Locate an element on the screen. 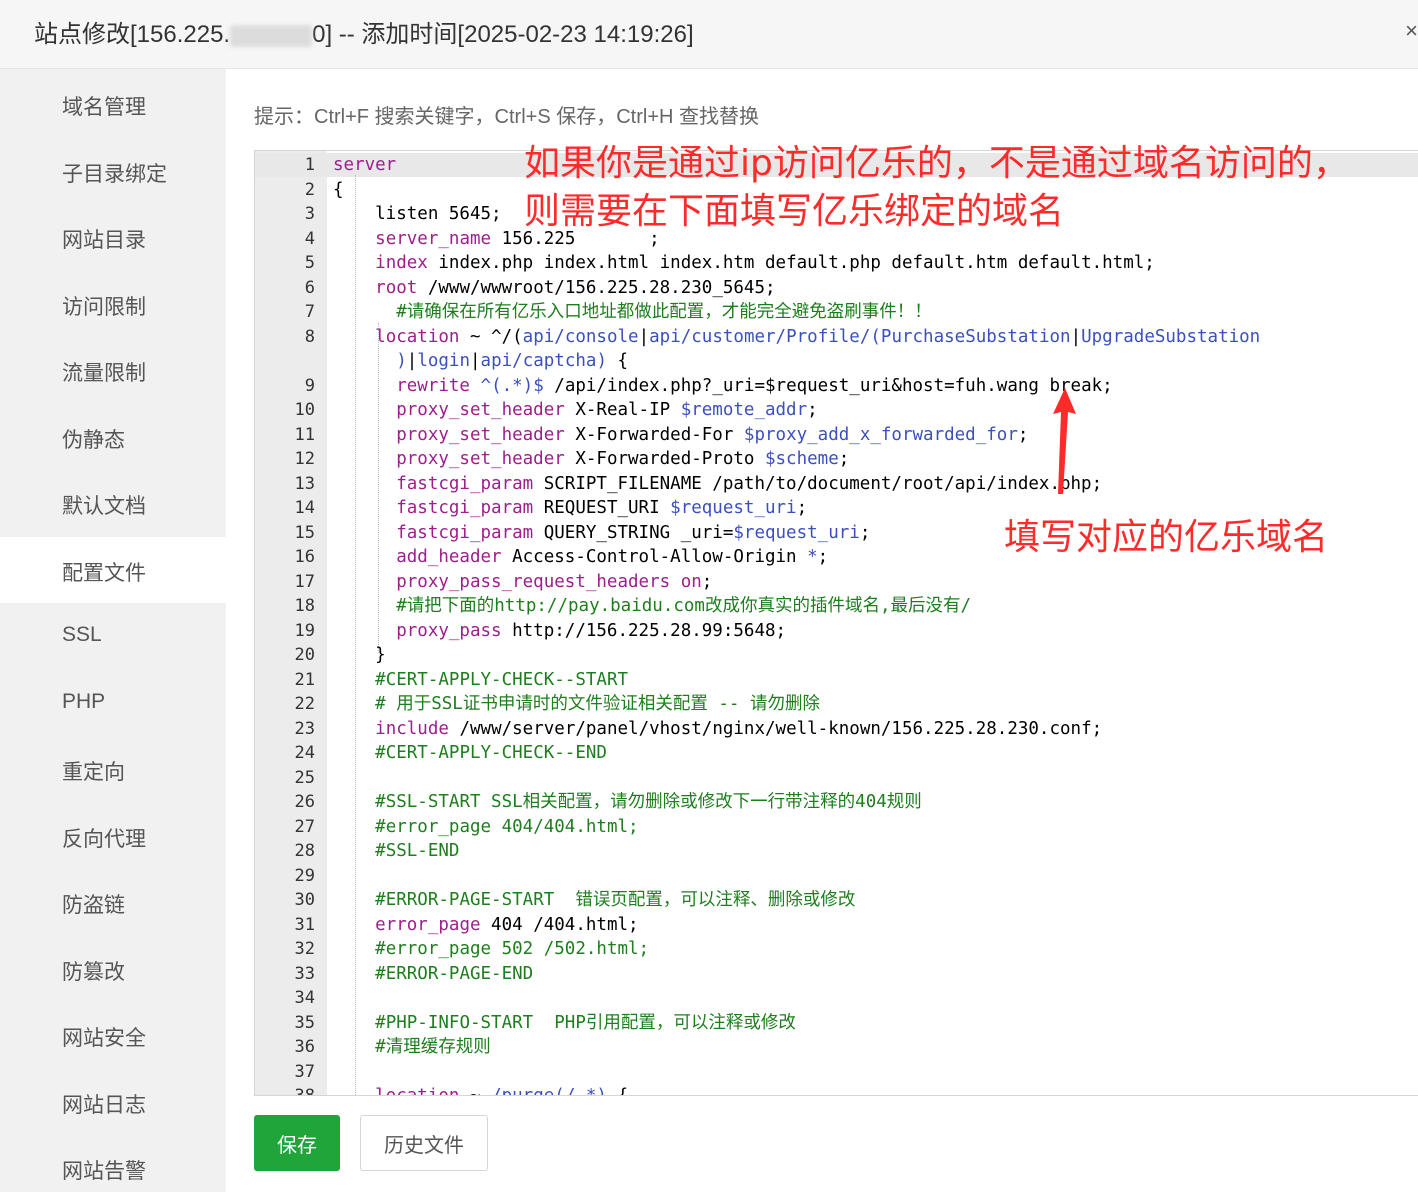 Image resolution: width=1418 pixels, height=1201 pixels. sidebar-item: 流量限制 is located at coordinates (113, 370).